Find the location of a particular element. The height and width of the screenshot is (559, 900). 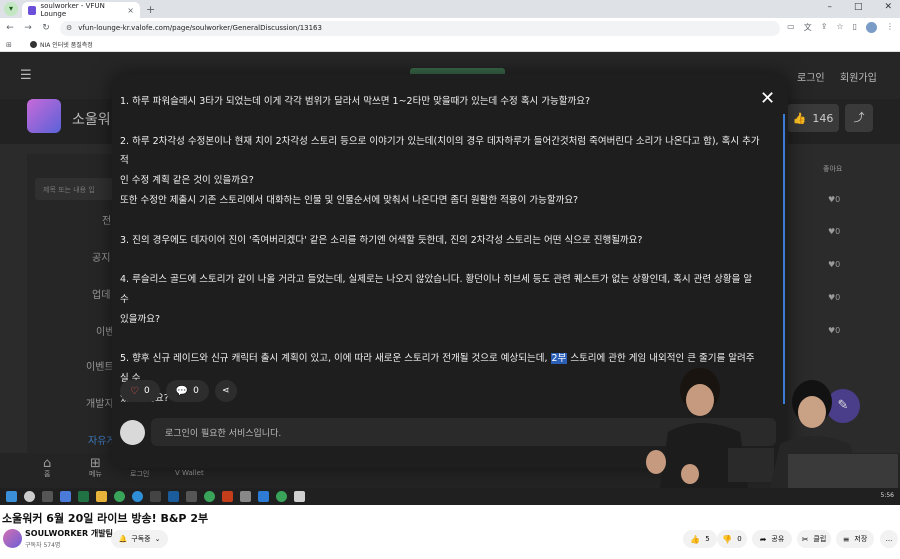

bottom-nav-wallet: V Wallet is located at coordinates (189, 473).